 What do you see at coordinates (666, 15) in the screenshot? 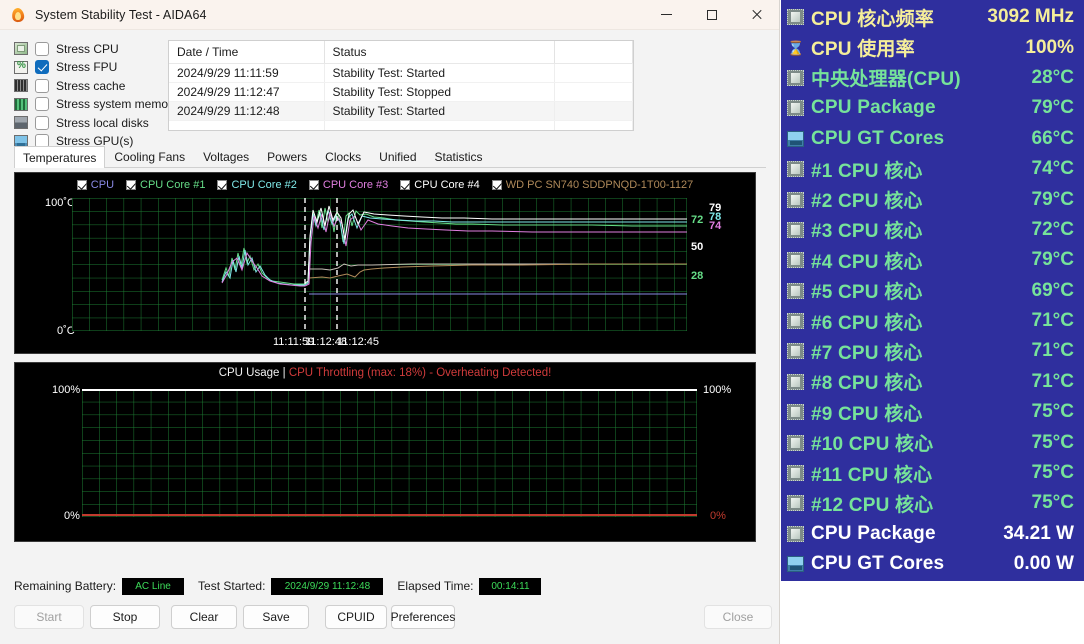
I see `minimize-button` at bounding box center [666, 15].